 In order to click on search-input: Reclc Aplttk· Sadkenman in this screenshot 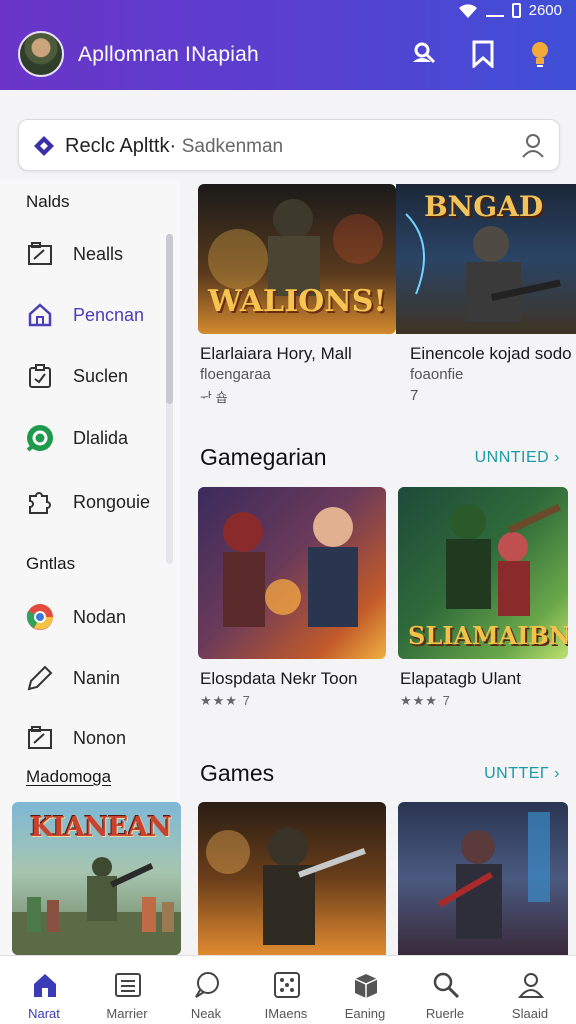, I will do `click(174, 146)`.